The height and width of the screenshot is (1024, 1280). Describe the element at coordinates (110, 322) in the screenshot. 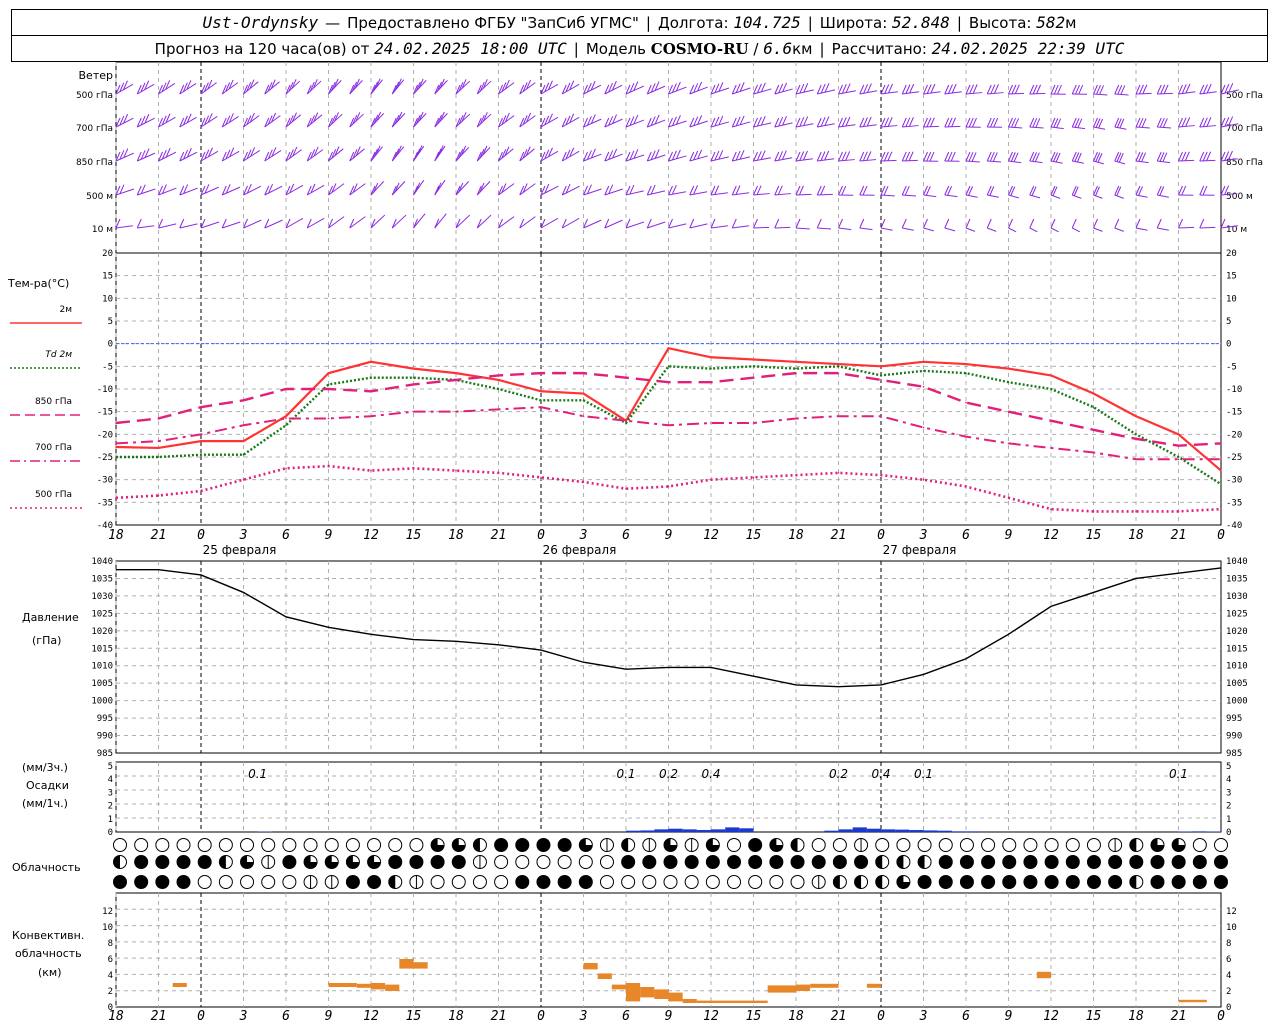

I see `temp-y-tick: 5` at that location.